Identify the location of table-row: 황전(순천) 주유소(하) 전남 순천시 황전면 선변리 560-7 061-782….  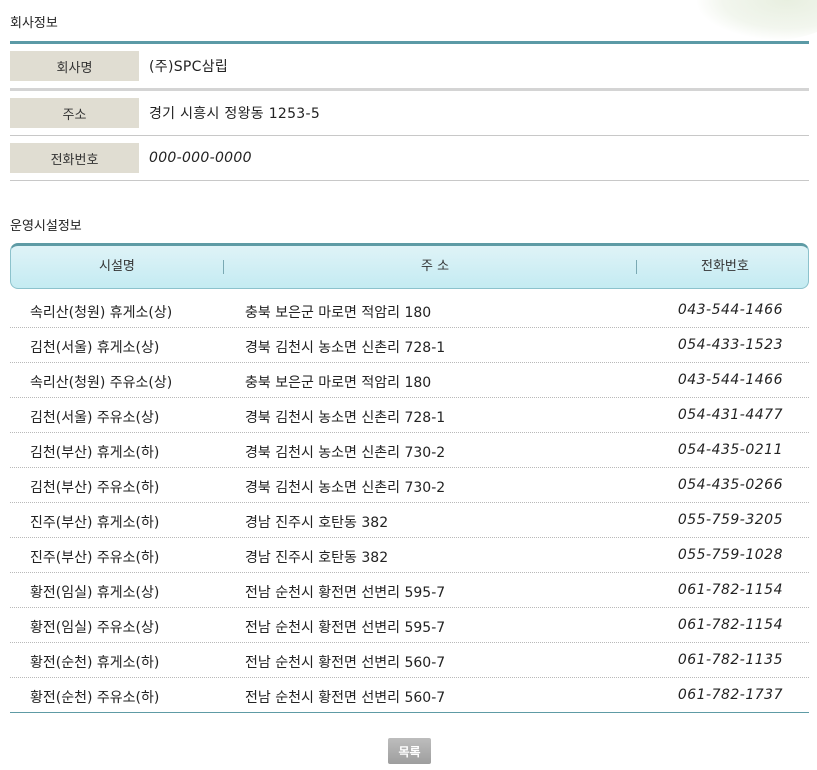
(409, 695).